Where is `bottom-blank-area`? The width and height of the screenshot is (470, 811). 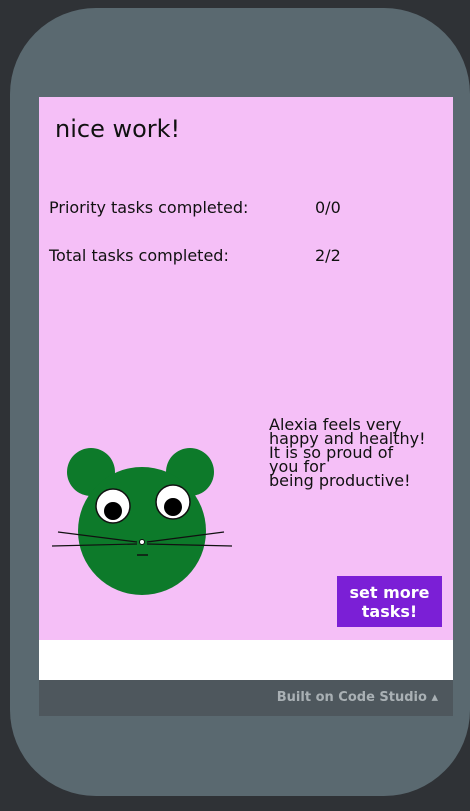
bottom-blank-area is located at coordinates (246, 660).